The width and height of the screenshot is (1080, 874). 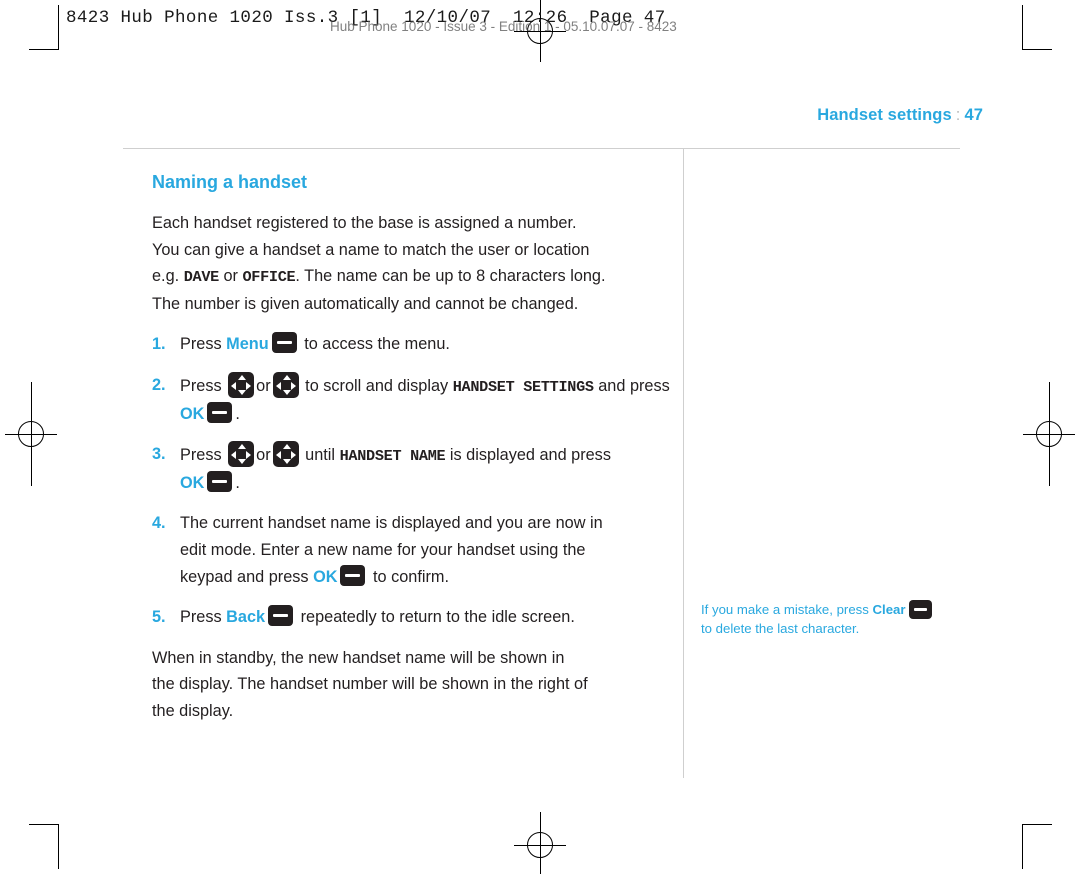 I want to click on step-1-text-pre: Press, so click(x=203, y=344).